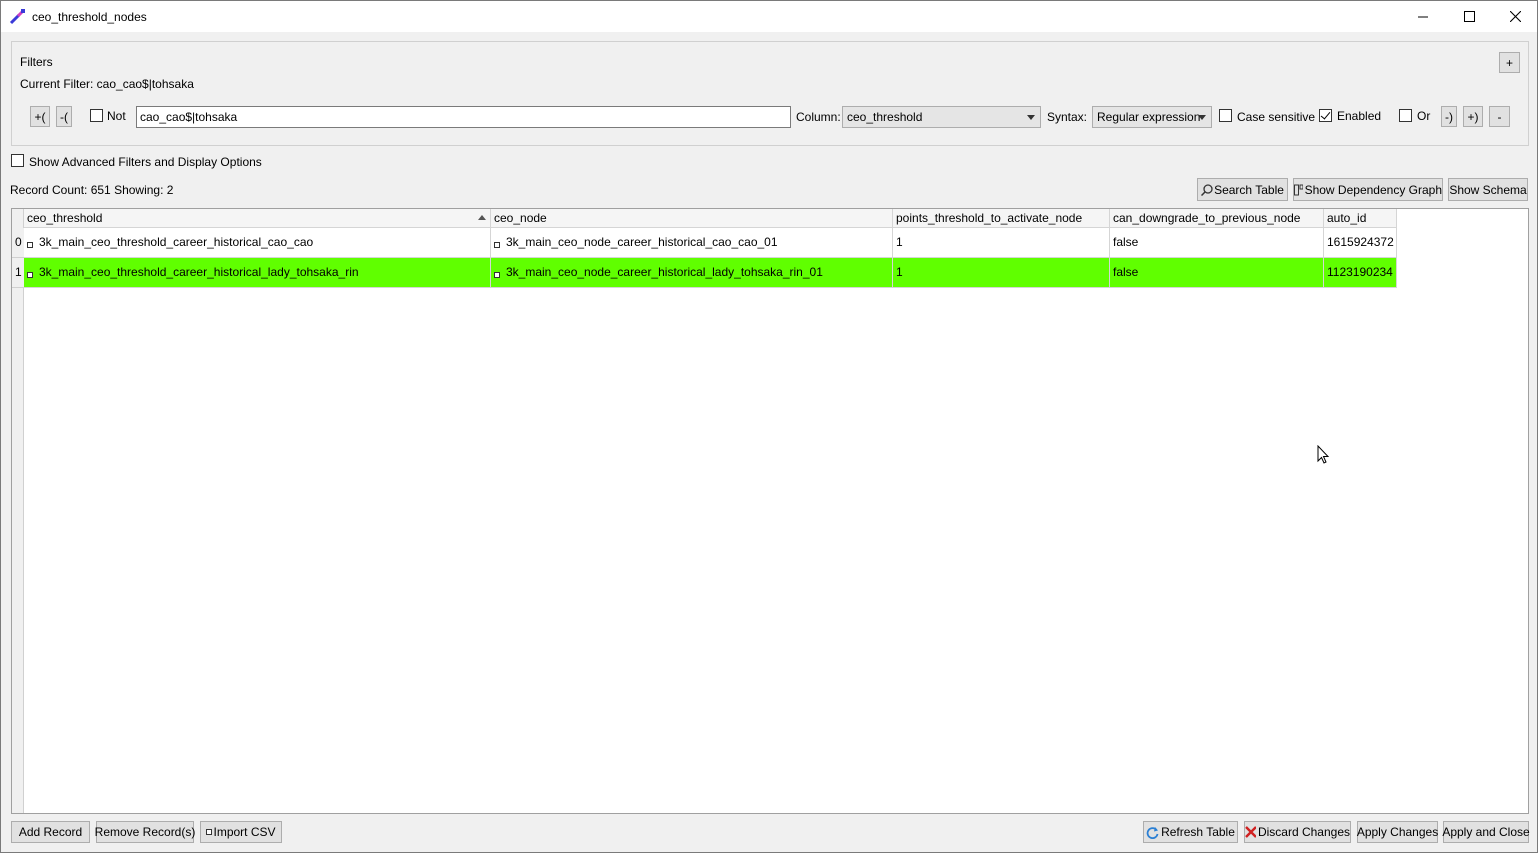  What do you see at coordinates (96, 115) in the screenshot?
I see `not-checkbox` at bounding box center [96, 115].